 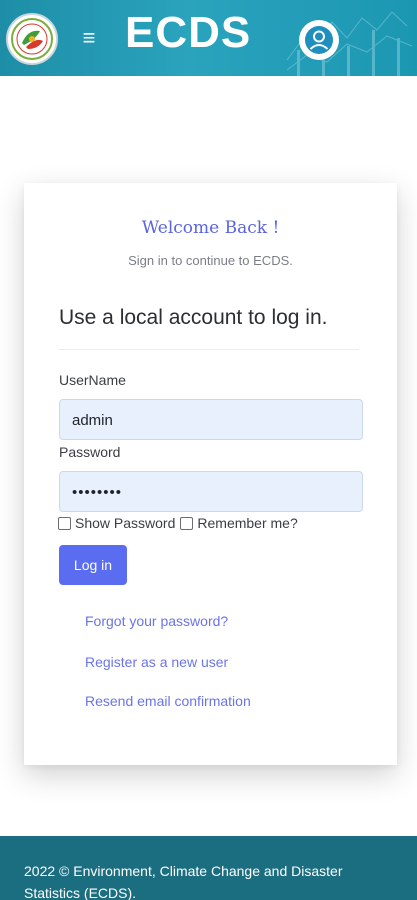 I want to click on heading-divider, so click(x=209, y=349).